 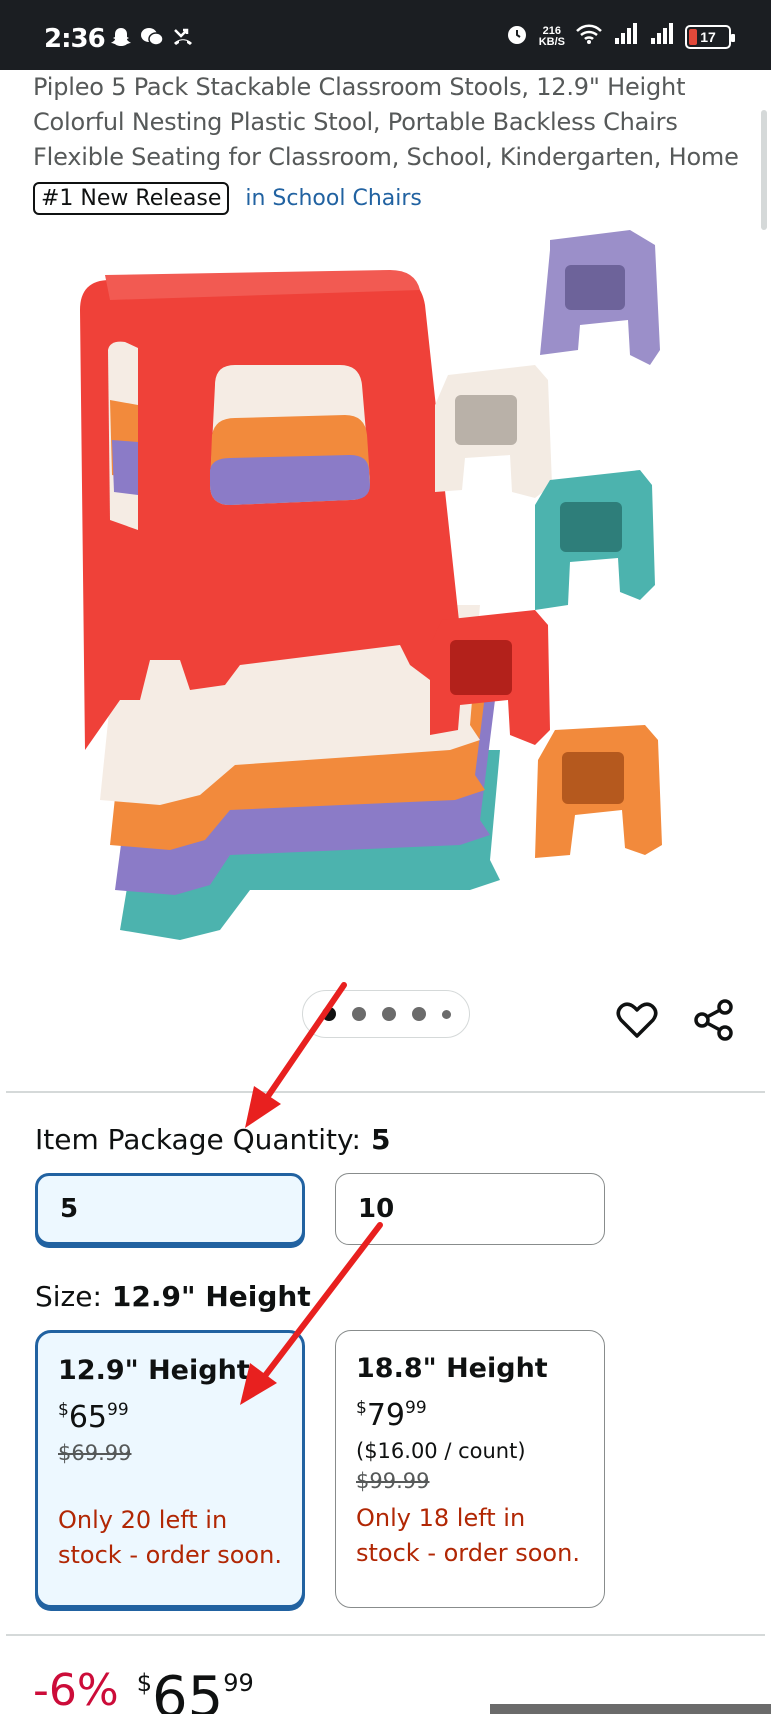 I want to click on notification-icons, so click(x=152, y=40).